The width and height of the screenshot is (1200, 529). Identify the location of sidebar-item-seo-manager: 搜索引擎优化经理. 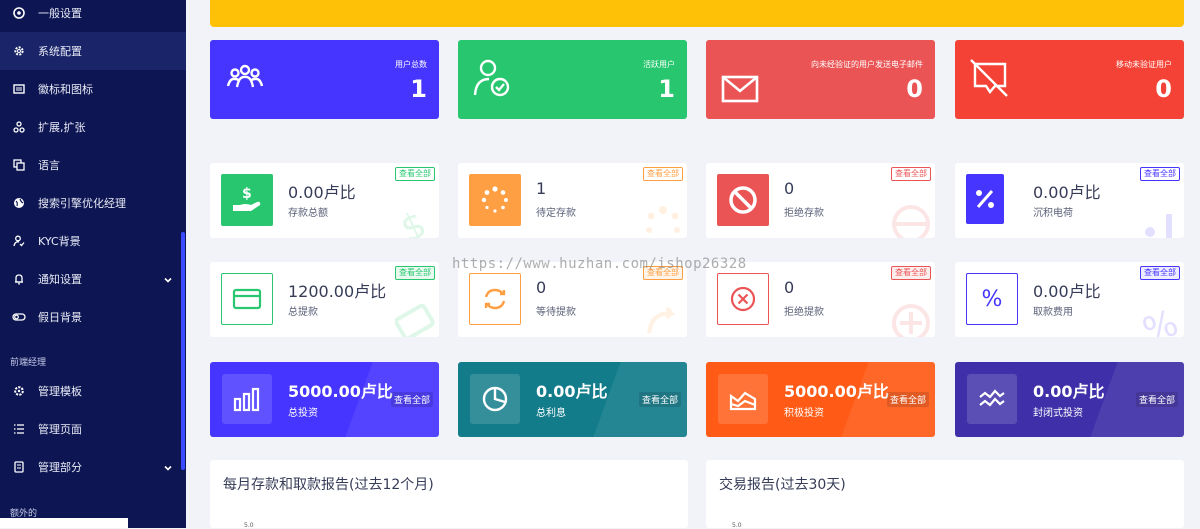
(93, 203).